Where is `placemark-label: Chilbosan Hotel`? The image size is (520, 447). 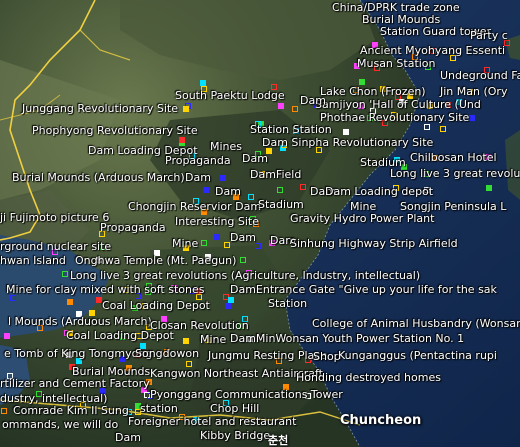 placemark-label: Chilbosan Hotel is located at coordinates (453, 158).